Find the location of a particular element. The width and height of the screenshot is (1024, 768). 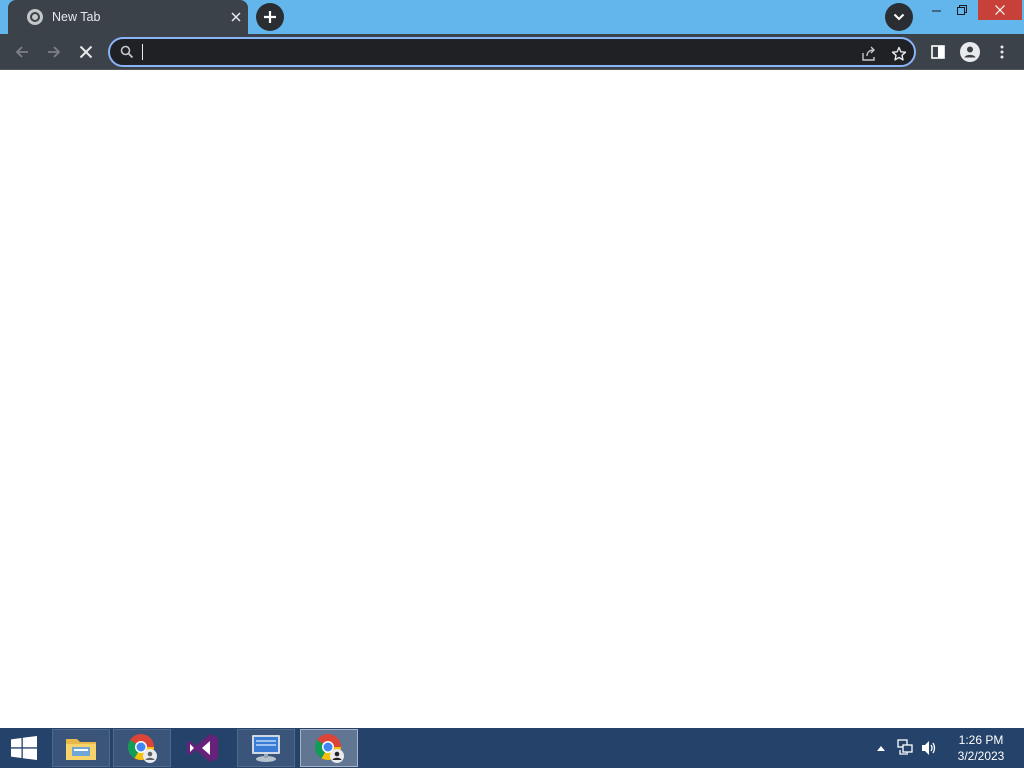

text-cursor is located at coordinates (142, 52).